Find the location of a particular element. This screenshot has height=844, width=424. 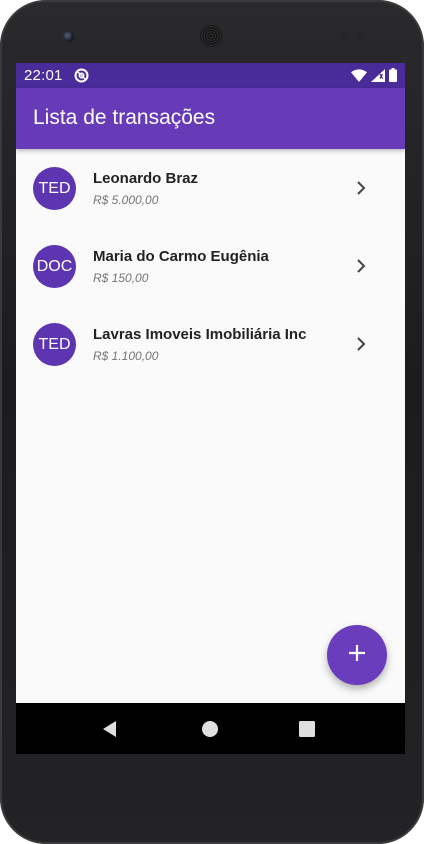

app-bar: Lista de transações is located at coordinates (210, 118).